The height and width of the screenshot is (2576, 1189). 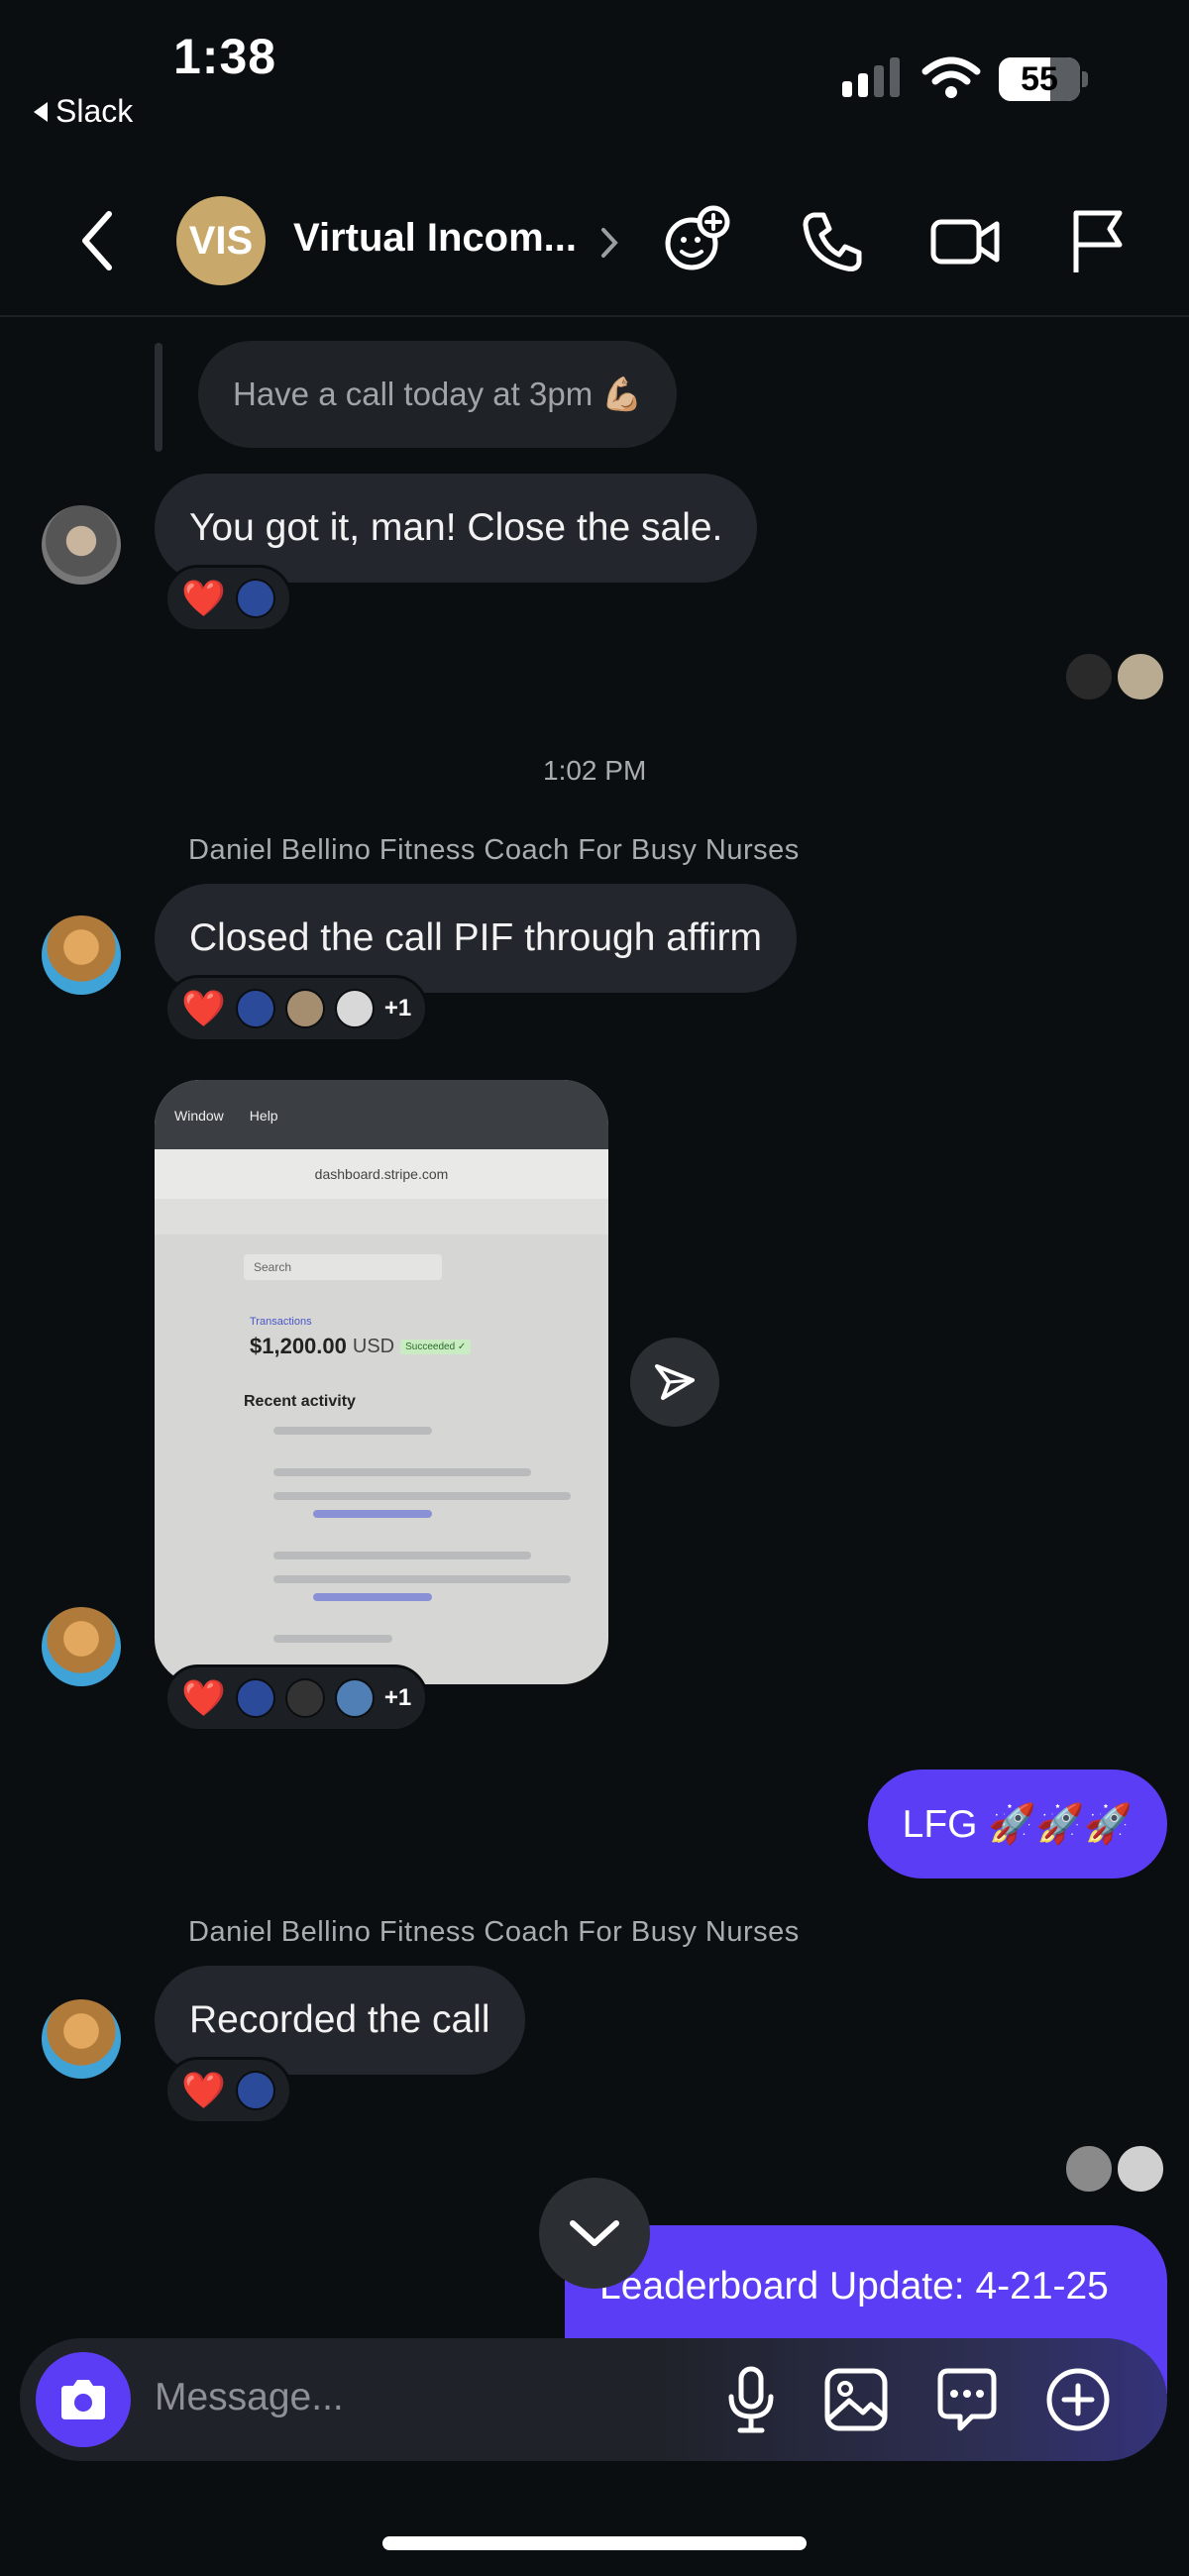 I want to click on phone-icon, so click(x=832, y=242).